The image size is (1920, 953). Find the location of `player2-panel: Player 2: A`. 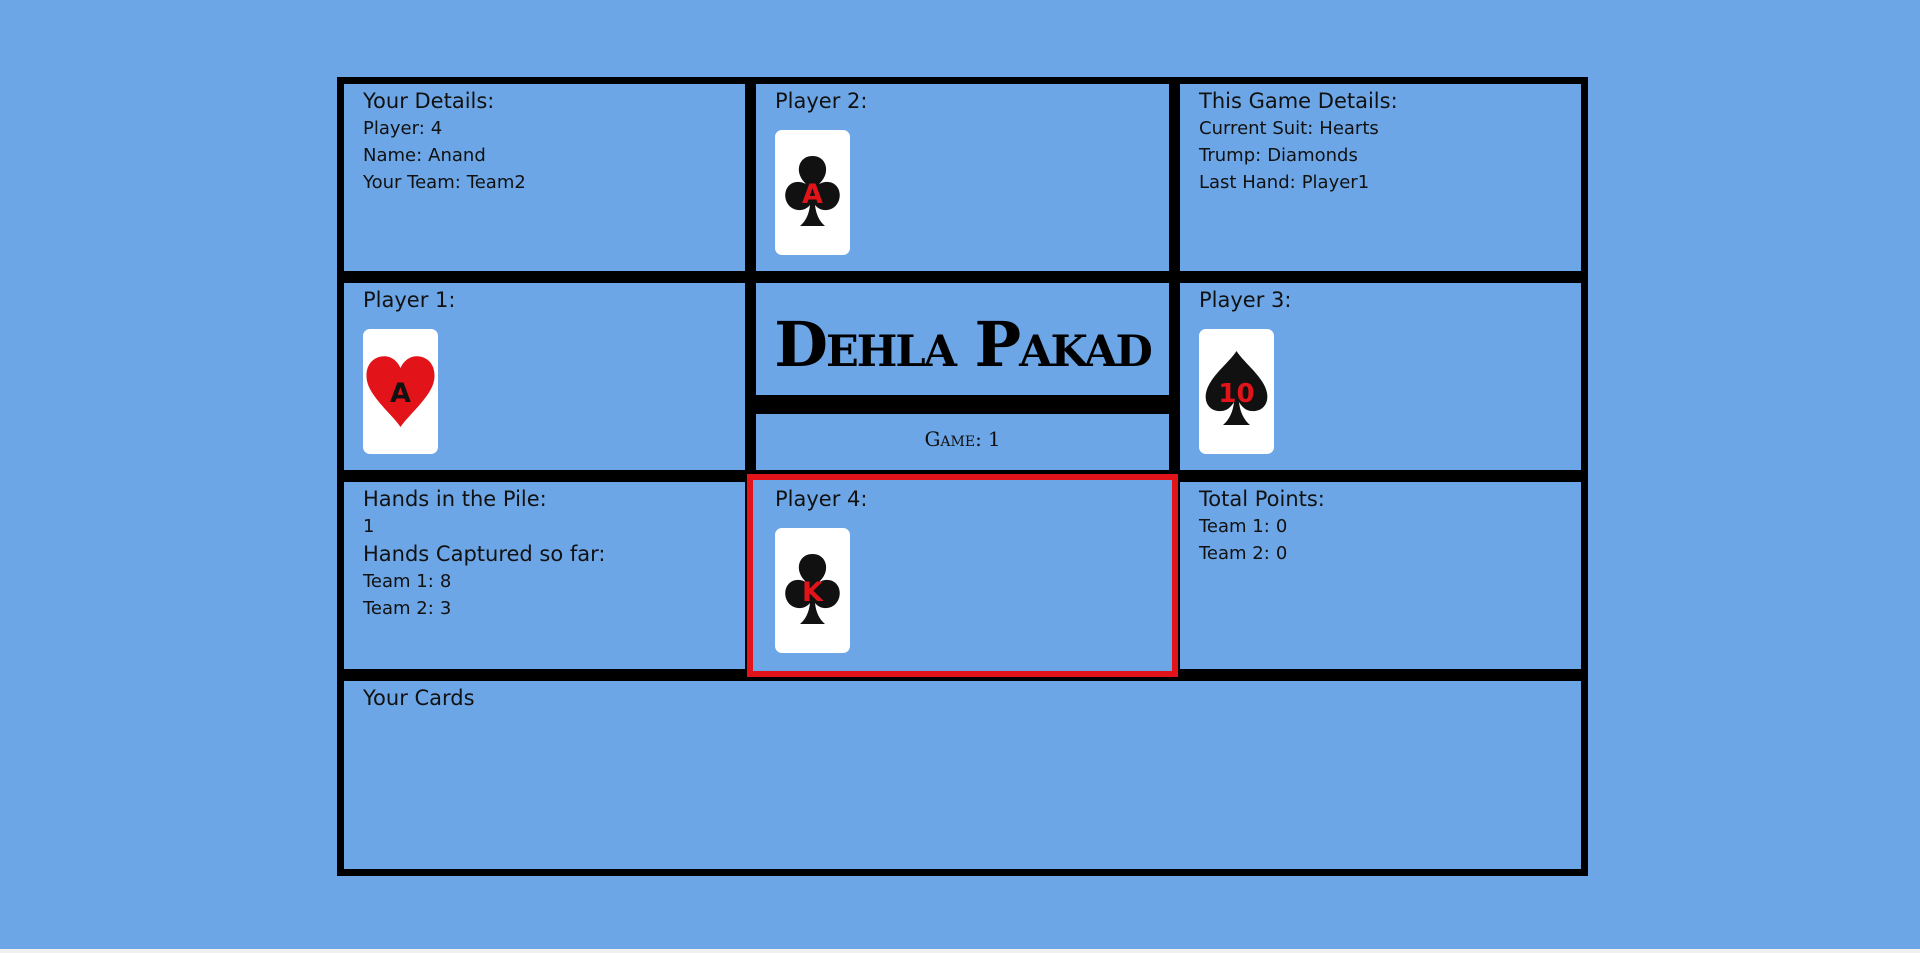

player2-panel: Player 2: A is located at coordinates (962, 177).